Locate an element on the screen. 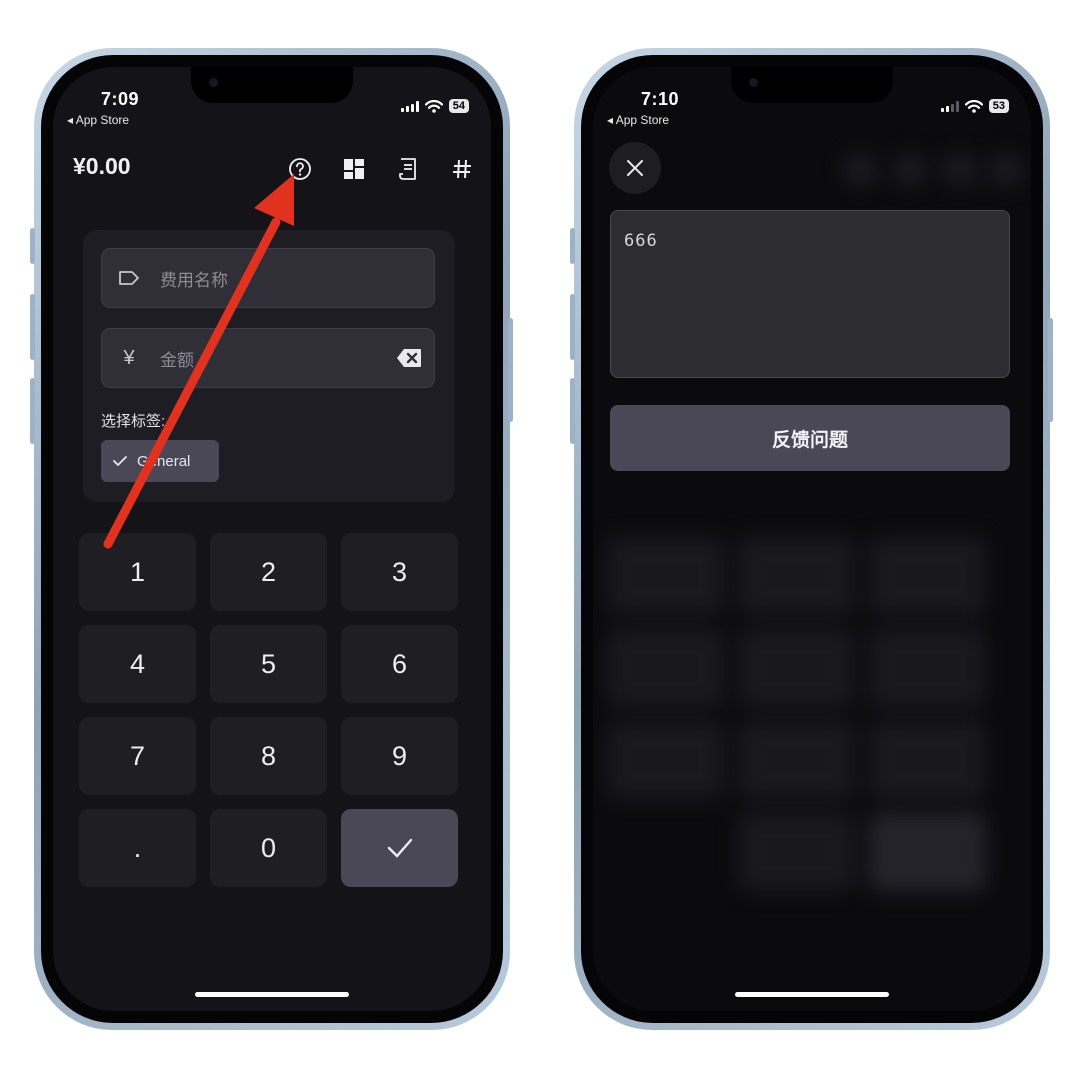 Image resolution: width=1080 pixels, height=1080 pixels. key-7: 7 is located at coordinates (137, 756).